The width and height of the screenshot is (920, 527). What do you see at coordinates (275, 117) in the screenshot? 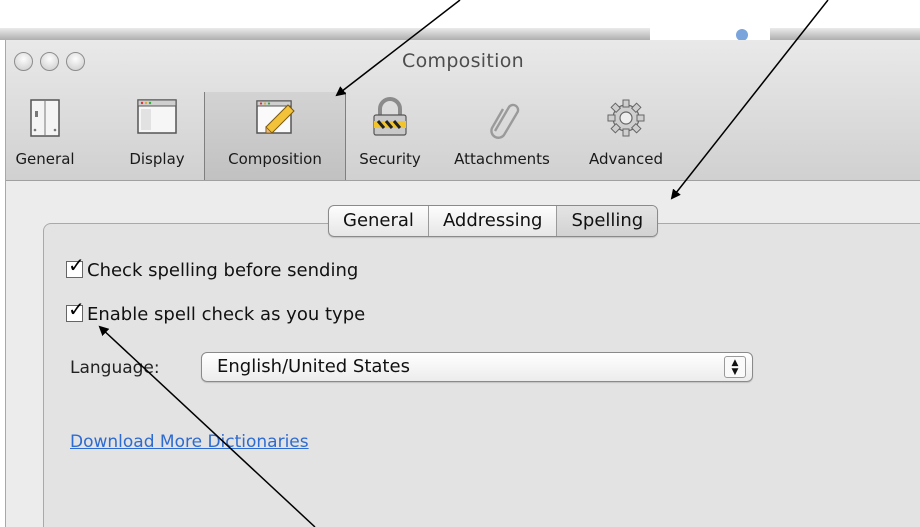
I see `composition-pencil-icon` at bounding box center [275, 117].